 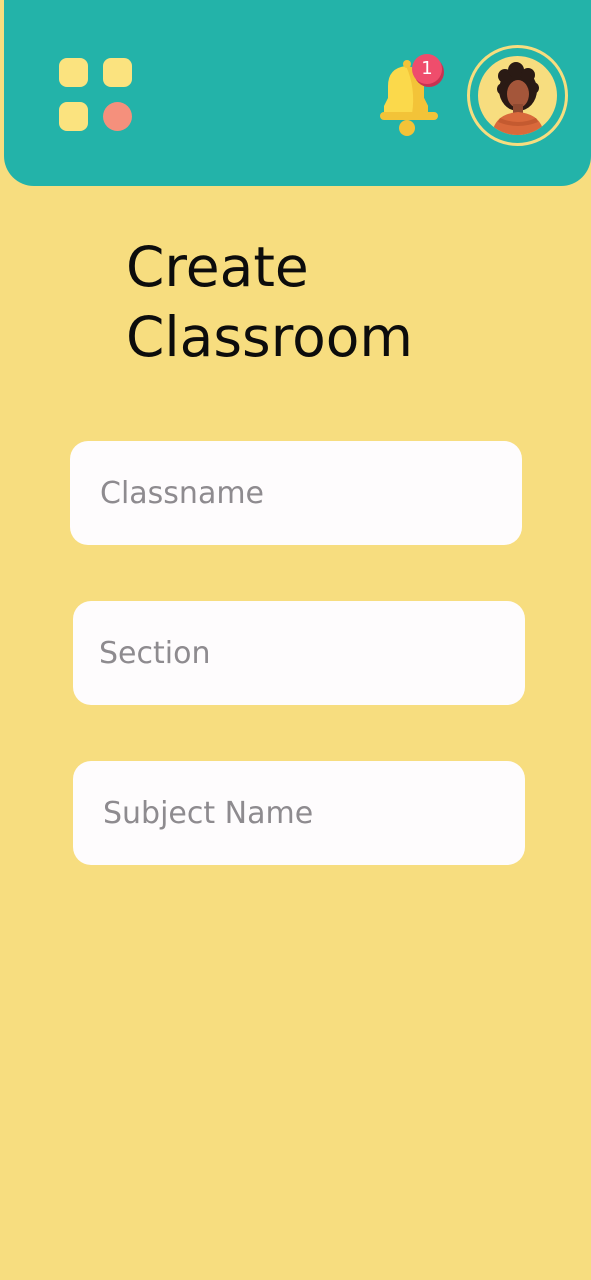 I want to click on avatar, so click(x=517, y=95).